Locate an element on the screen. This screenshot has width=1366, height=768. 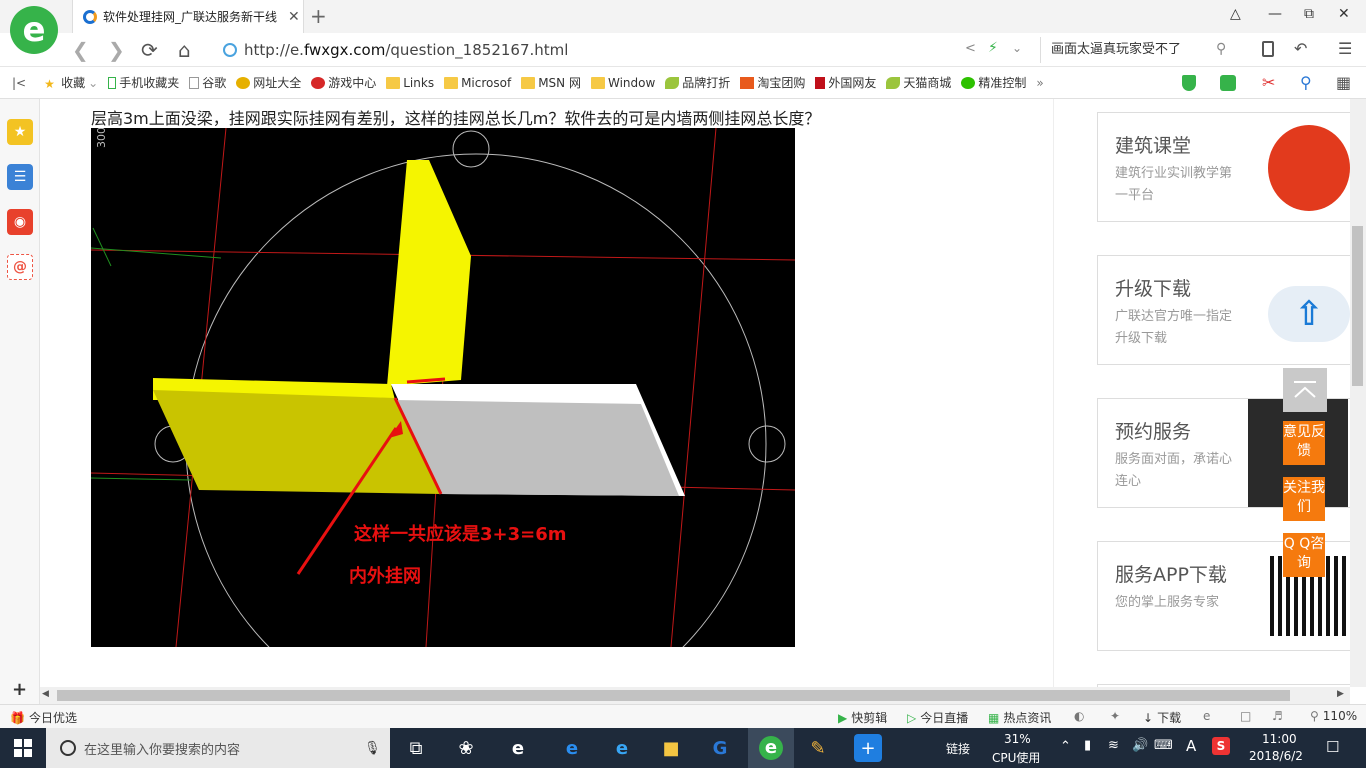
app-plus-icon: + is located at coordinates (868, 748).